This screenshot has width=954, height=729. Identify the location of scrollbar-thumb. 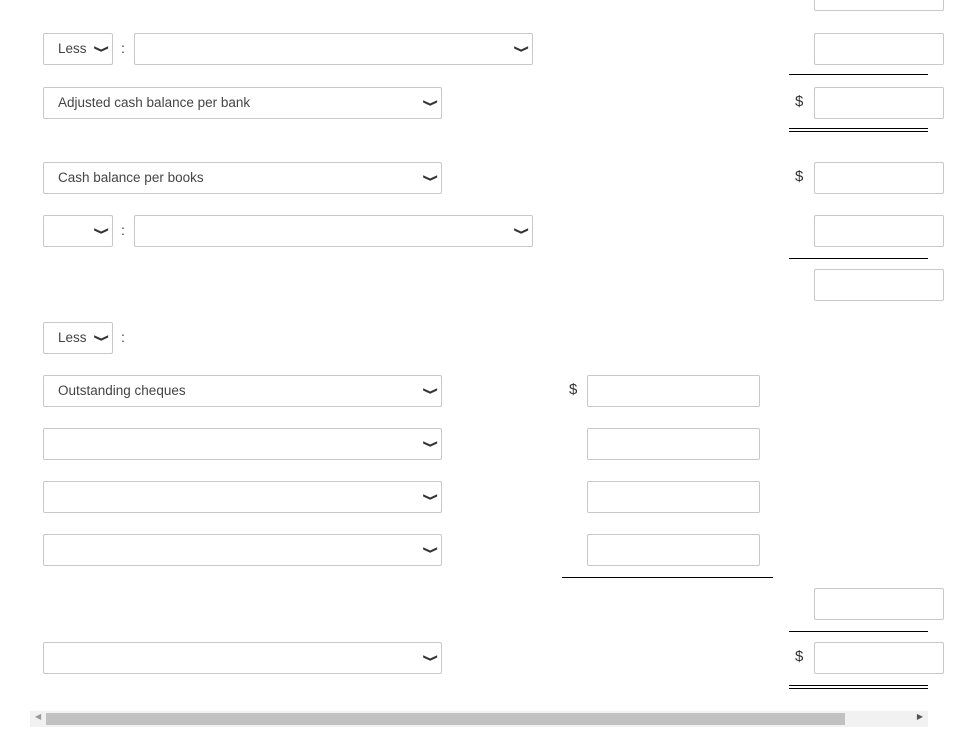
(445, 719).